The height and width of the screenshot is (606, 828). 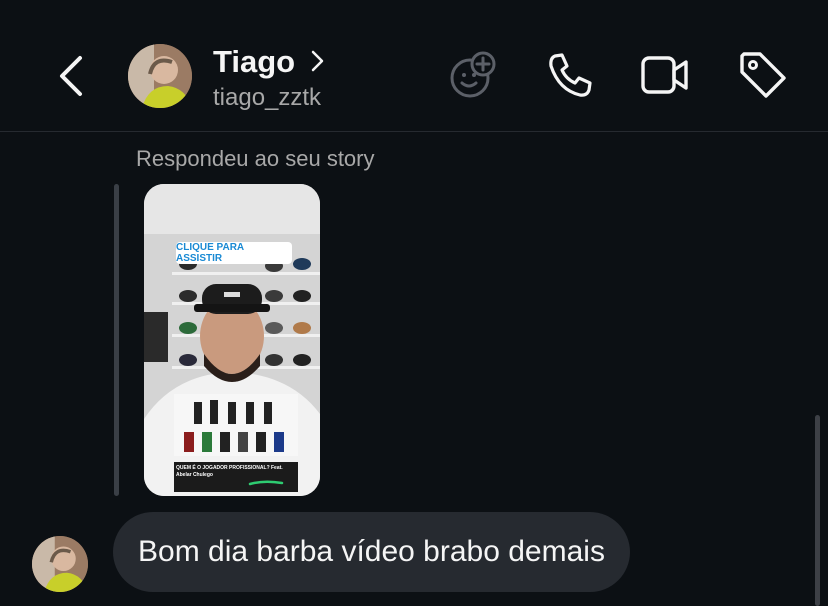 I want to click on story-image, so click(x=232, y=340).